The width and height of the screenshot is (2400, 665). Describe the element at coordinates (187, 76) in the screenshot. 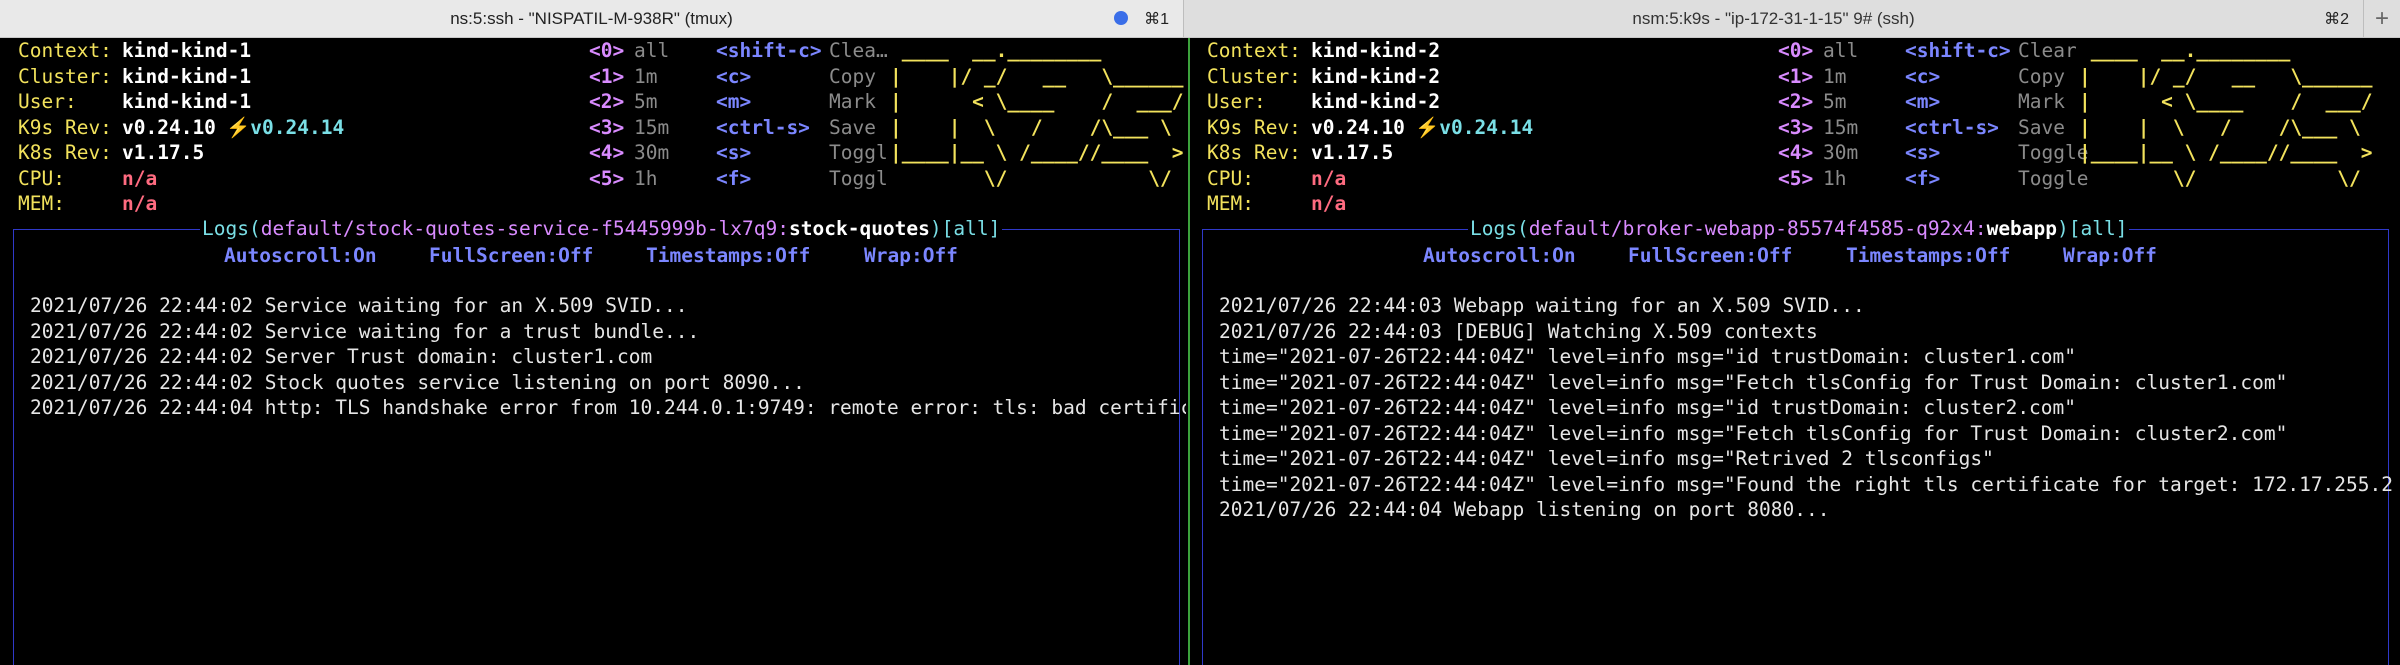

I see `cluster-value: kind-kind-1` at that location.